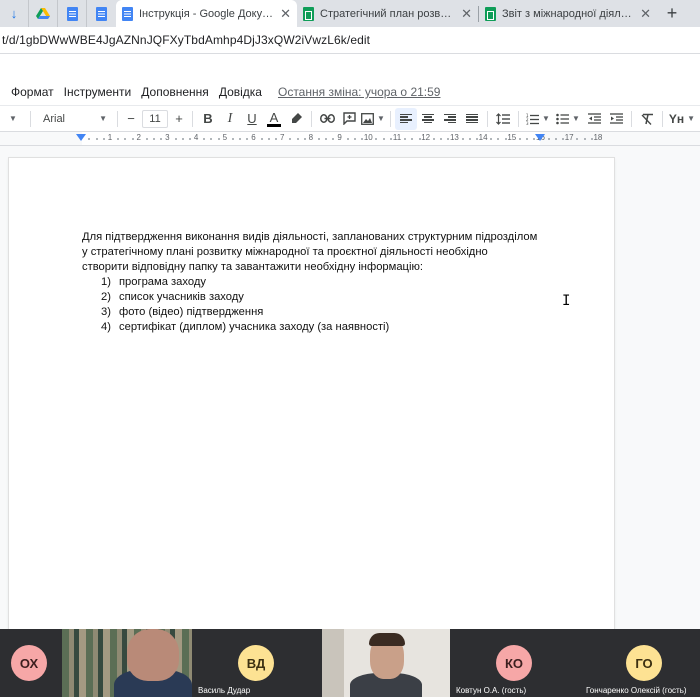 Image resolution: width=700 pixels, height=697 pixels. What do you see at coordinates (518, 118) in the screenshot?
I see `toolbar-divider` at bounding box center [518, 118].